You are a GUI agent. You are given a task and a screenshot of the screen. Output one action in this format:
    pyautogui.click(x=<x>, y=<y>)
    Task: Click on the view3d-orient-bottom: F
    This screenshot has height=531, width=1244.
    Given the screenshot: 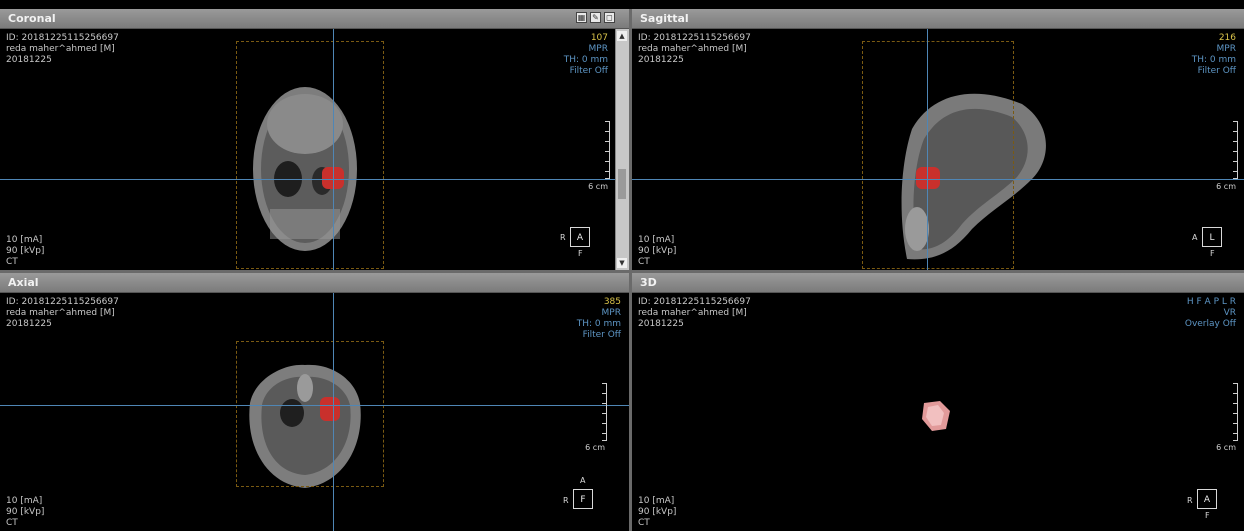 What is the action you would take?
    pyautogui.click(x=1207, y=515)
    